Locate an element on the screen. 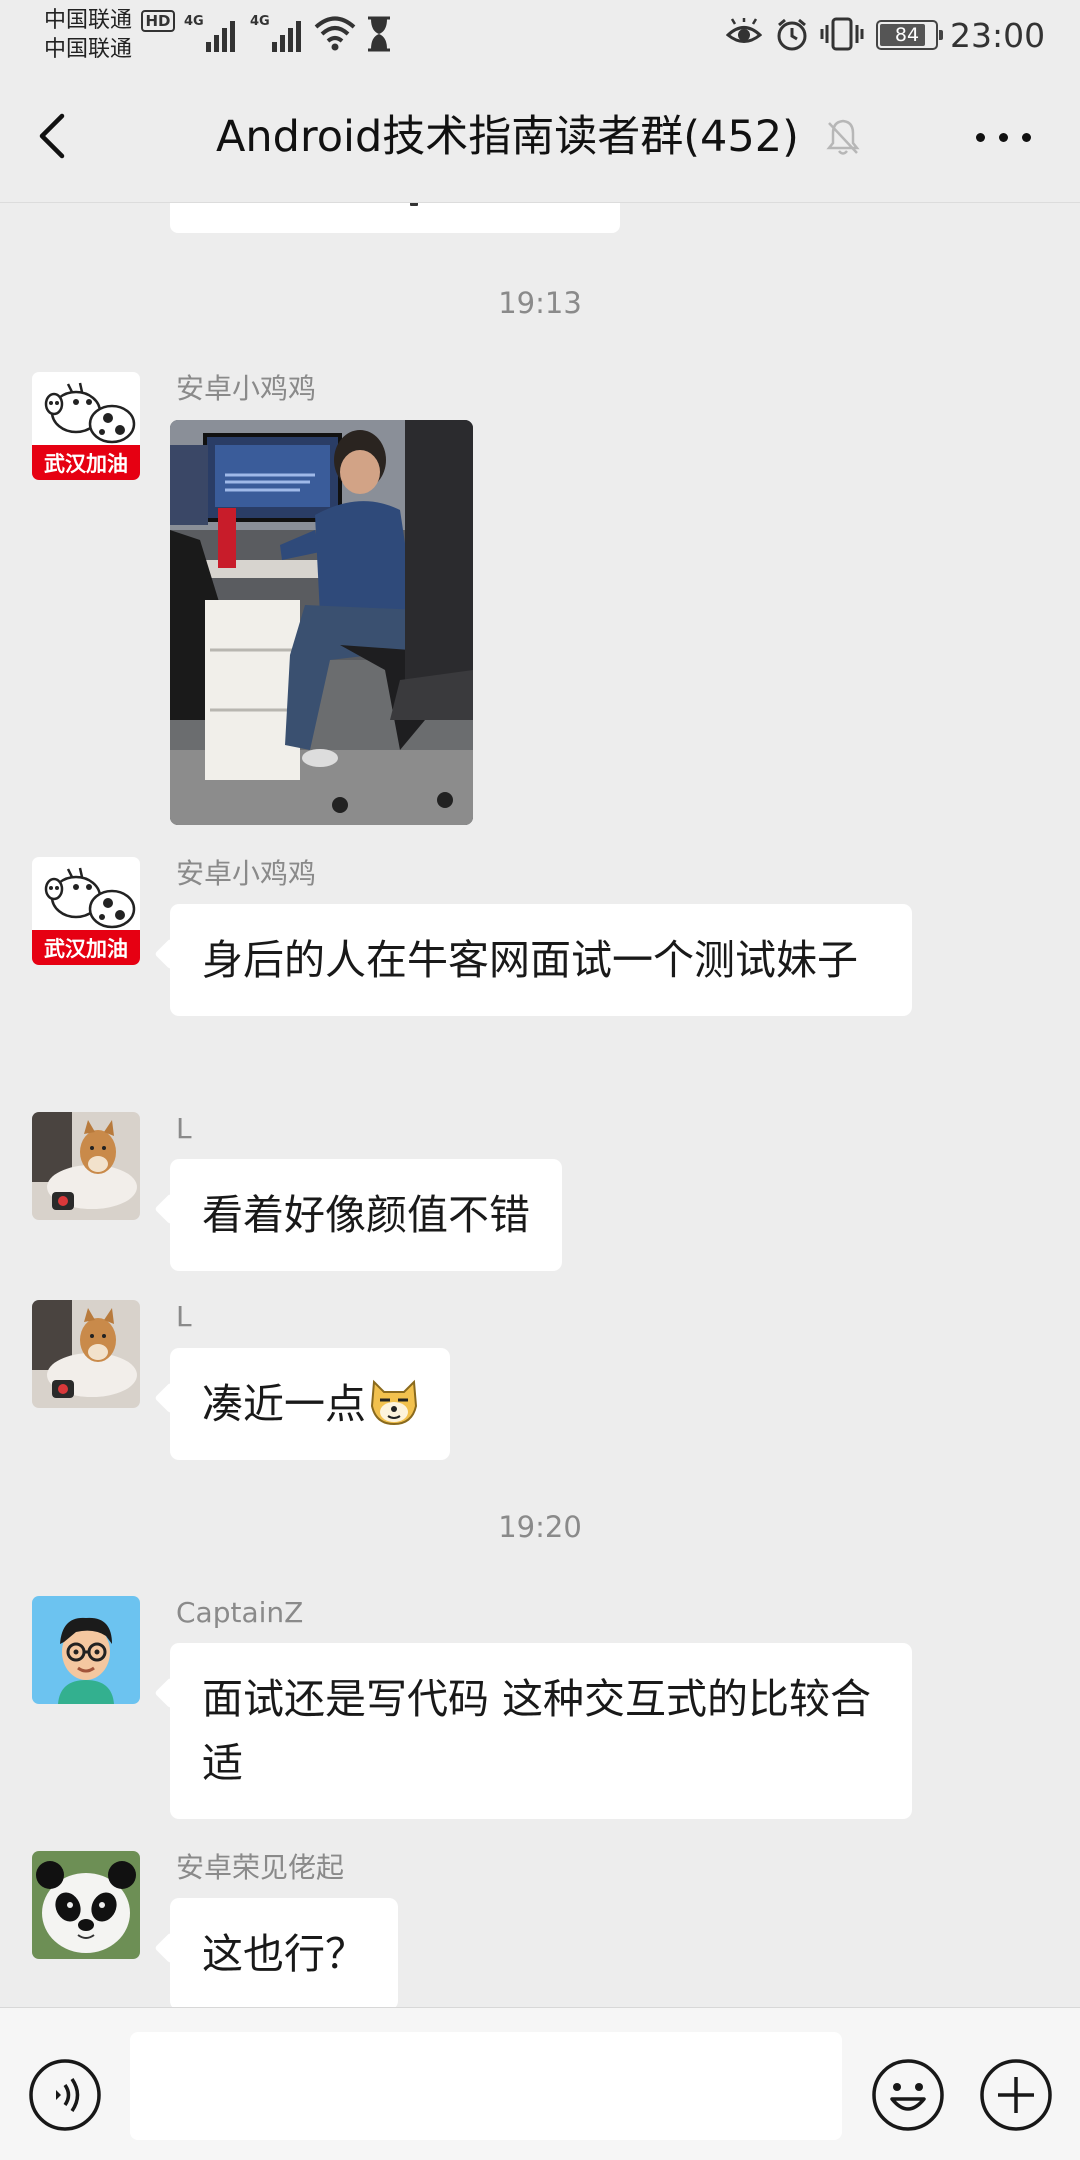 The image size is (1080, 2160). message-text: 这也行？ is located at coordinates (284, 1954).